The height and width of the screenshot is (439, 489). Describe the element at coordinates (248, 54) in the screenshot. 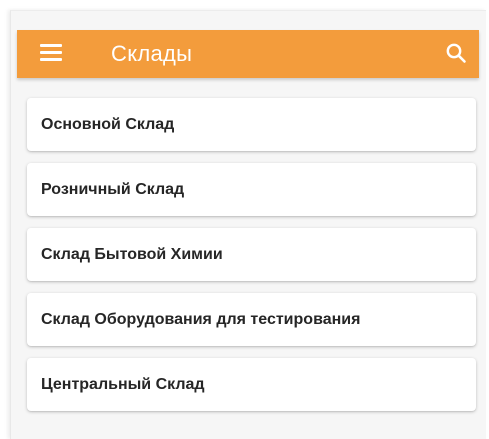

I see `app-bar: Склады` at that location.